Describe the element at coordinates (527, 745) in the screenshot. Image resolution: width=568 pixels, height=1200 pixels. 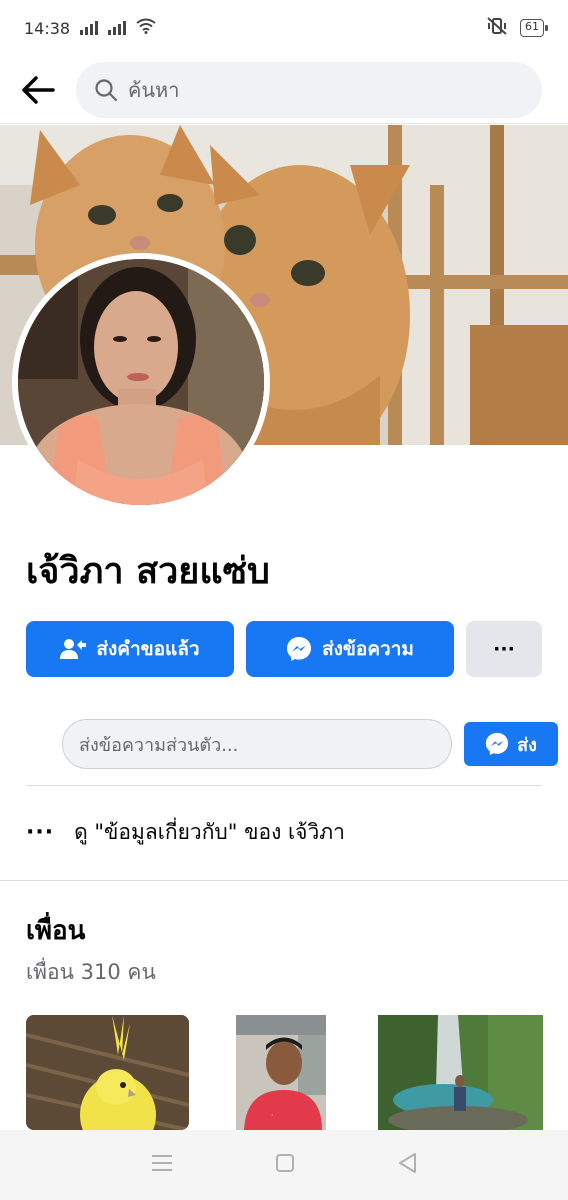
I see `send-label: ส่ง` at that location.